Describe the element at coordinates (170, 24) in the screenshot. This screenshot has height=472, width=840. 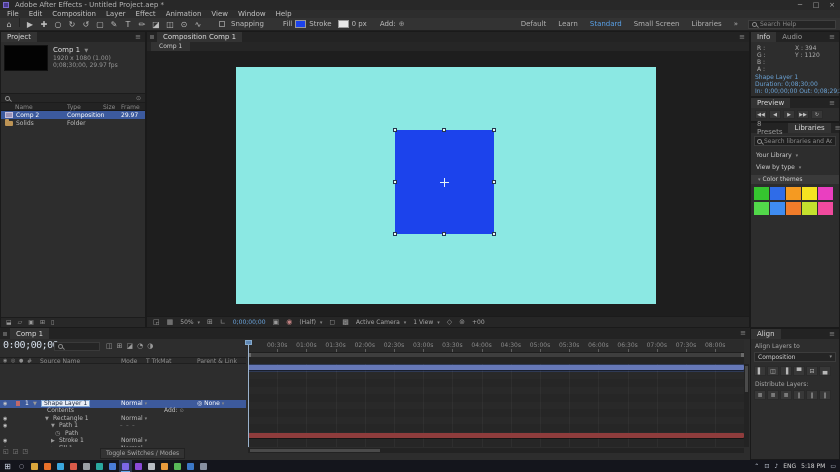
I see `eraser-tool-icon: ◫` at that location.